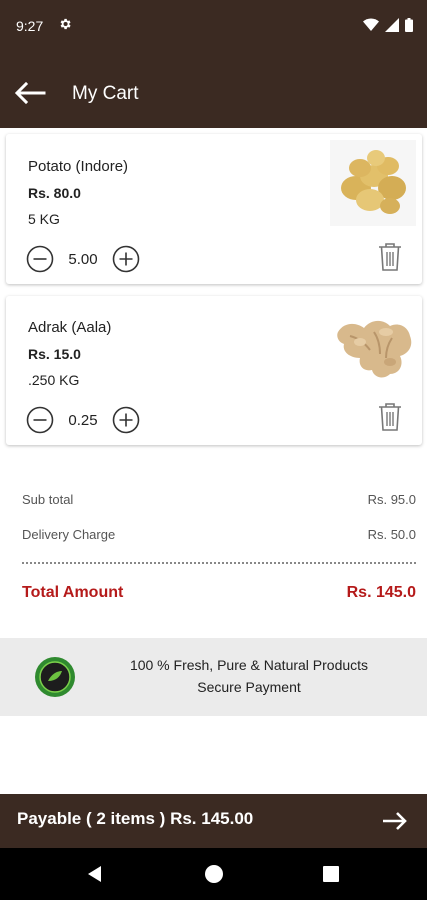 This screenshot has height=900, width=427. What do you see at coordinates (65, 24) in the screenshot?
I see `gear-icon` at bounding box center [65, 24].